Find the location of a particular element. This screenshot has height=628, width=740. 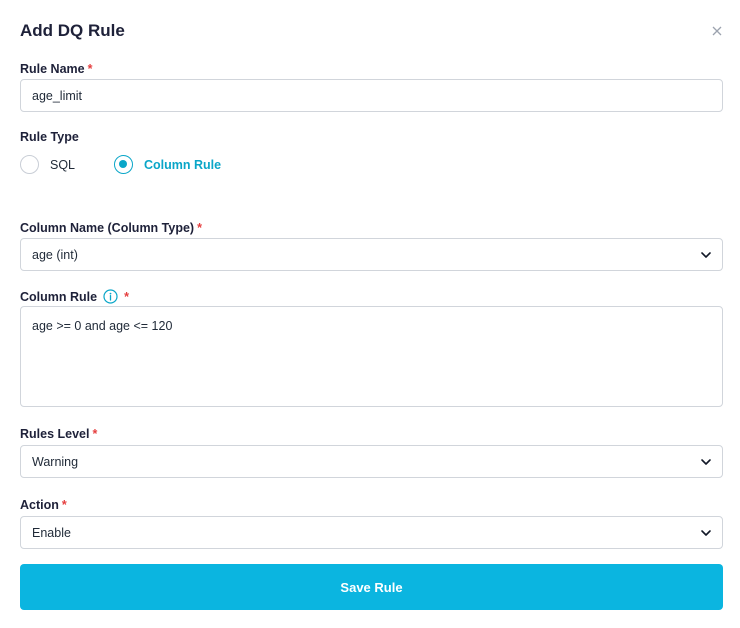

column-rule-value: age >= 0 and age <= 120 is located at coordinates (102, 326).